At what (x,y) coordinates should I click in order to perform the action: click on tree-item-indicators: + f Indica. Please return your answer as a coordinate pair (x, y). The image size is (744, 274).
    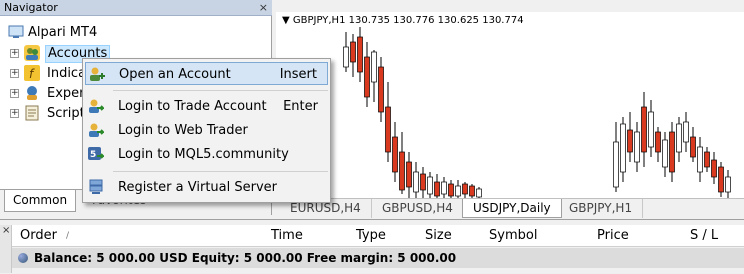
    Looking at the image, I should click on (50, 73).